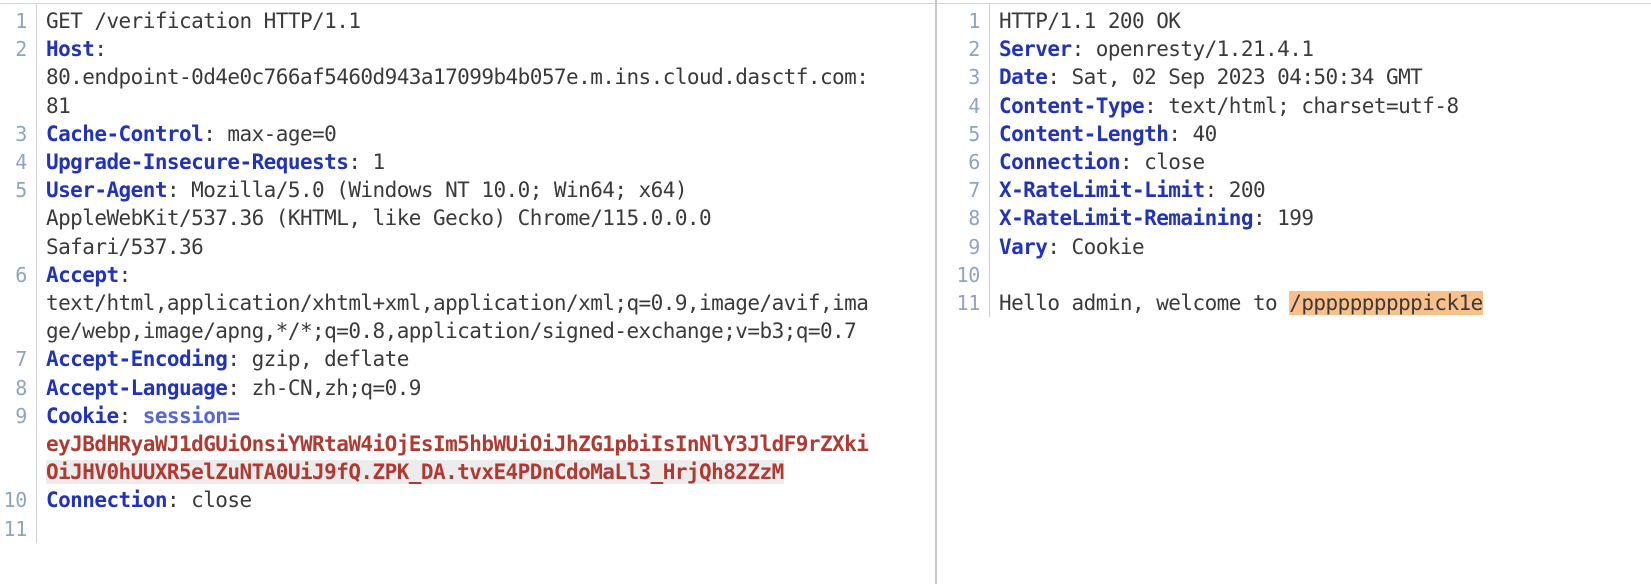  I want to click on code-continuation-line: 81, so click(467, 106).